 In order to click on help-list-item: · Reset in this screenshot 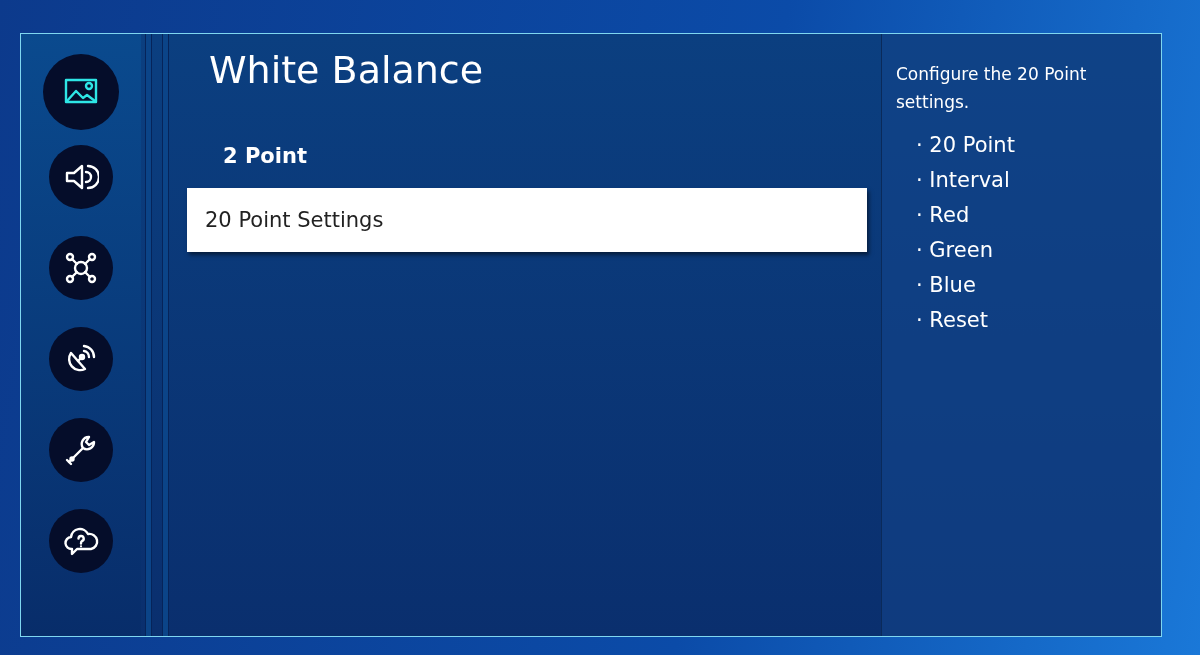, I will do `click(952, 320)`.